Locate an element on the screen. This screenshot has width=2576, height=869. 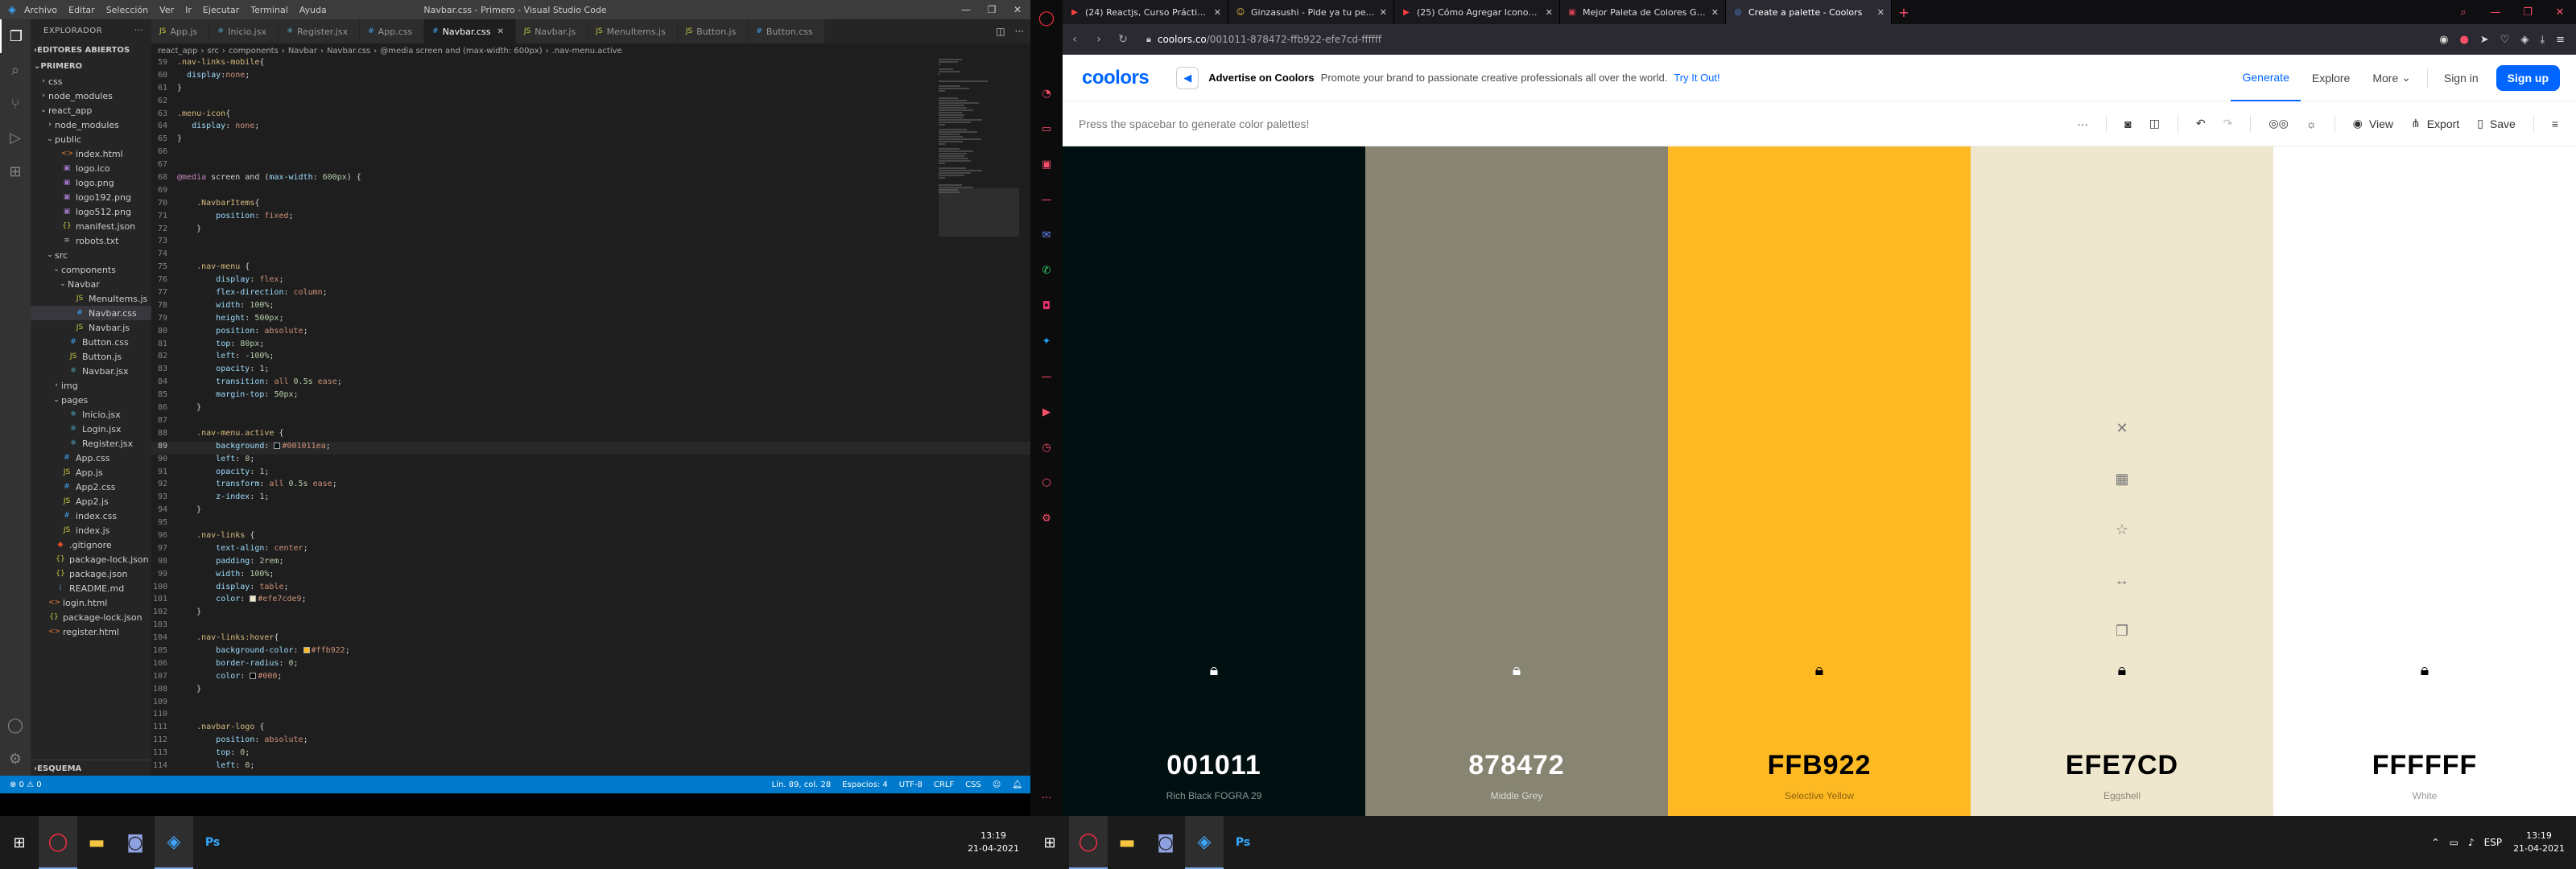
open-editors-section: › EDITORES ABIERTOS is located at coordinates (91, 50).